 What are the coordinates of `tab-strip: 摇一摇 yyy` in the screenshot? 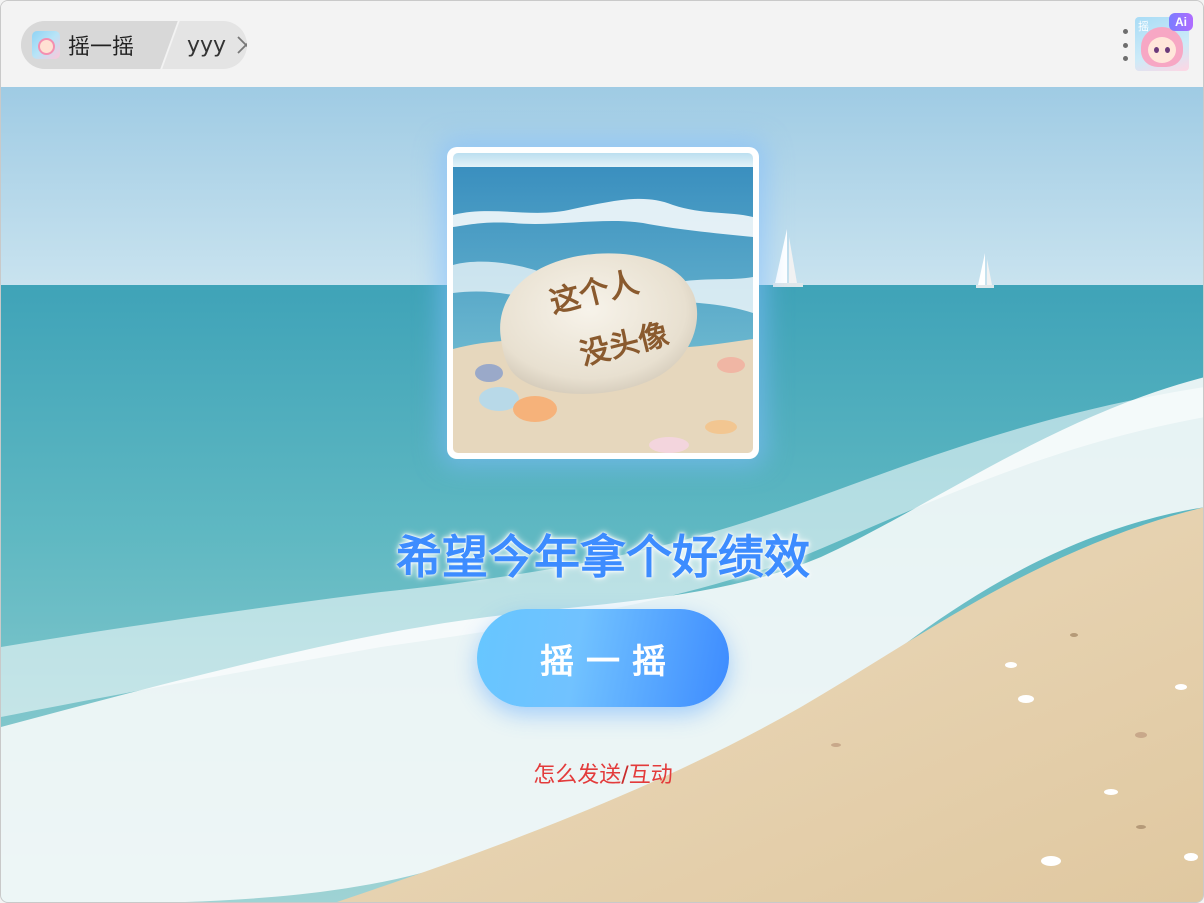 It's located at (134, 45).